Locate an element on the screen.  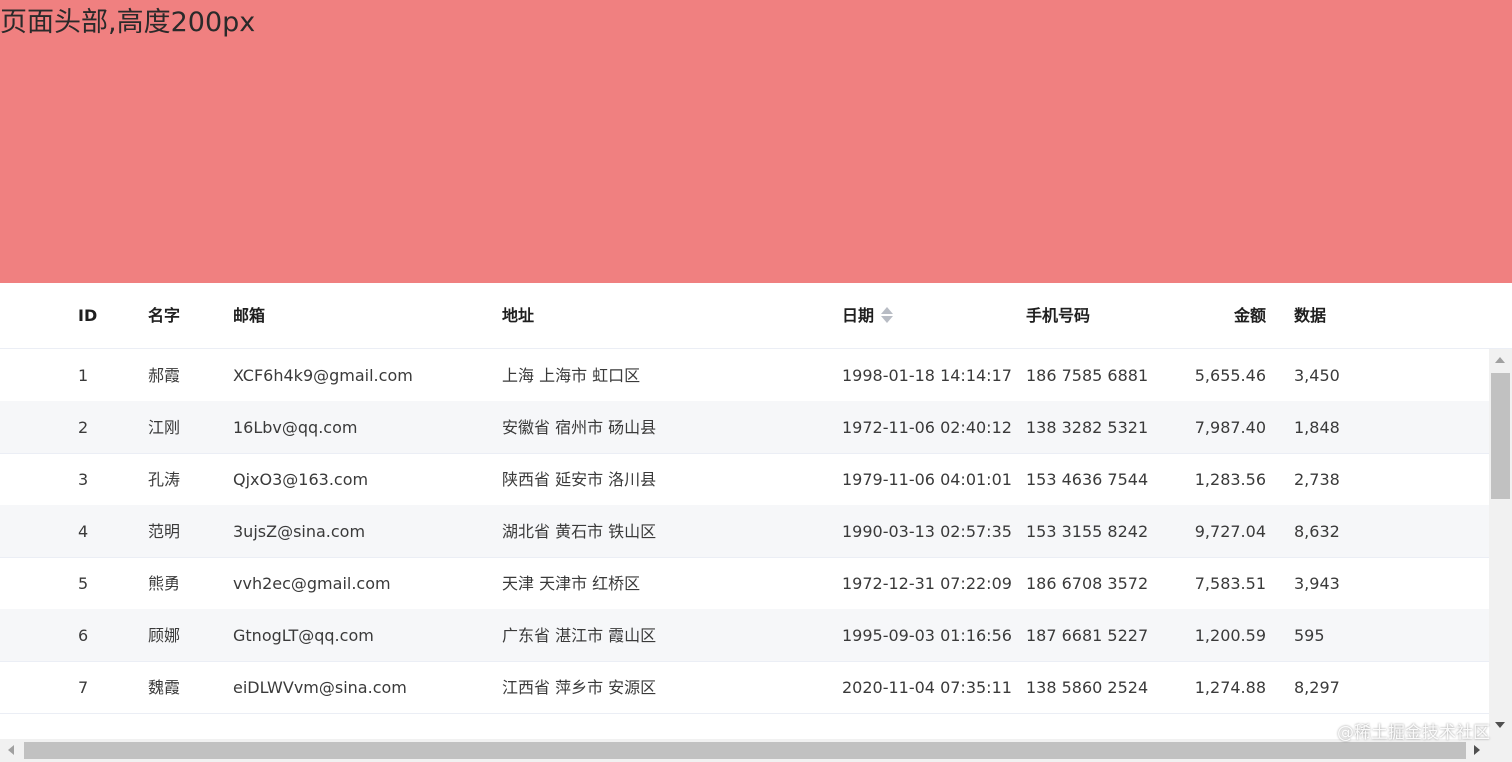
cell-email: 3ujsZ@sina.com is located at coordinates (299, 531).